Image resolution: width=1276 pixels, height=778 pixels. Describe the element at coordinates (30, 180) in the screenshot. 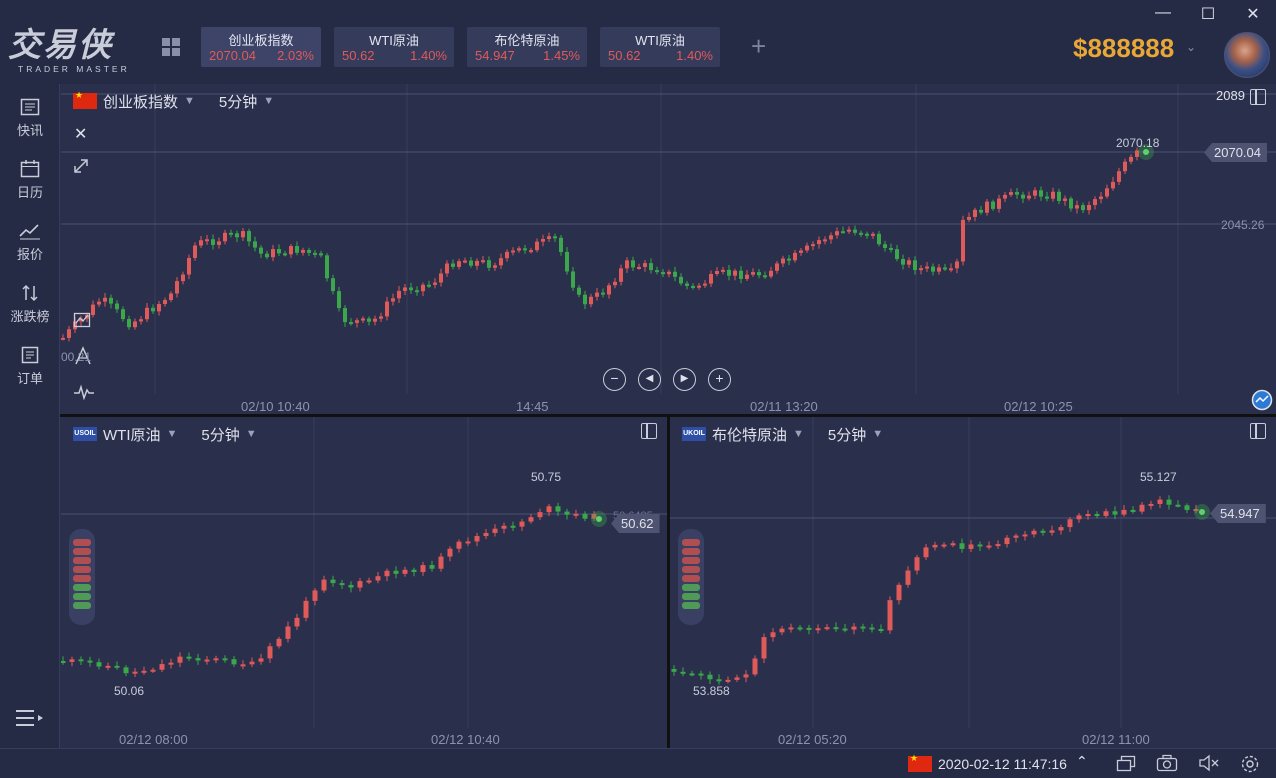

I see `sidebar-item-calendar: 日历` at that location.